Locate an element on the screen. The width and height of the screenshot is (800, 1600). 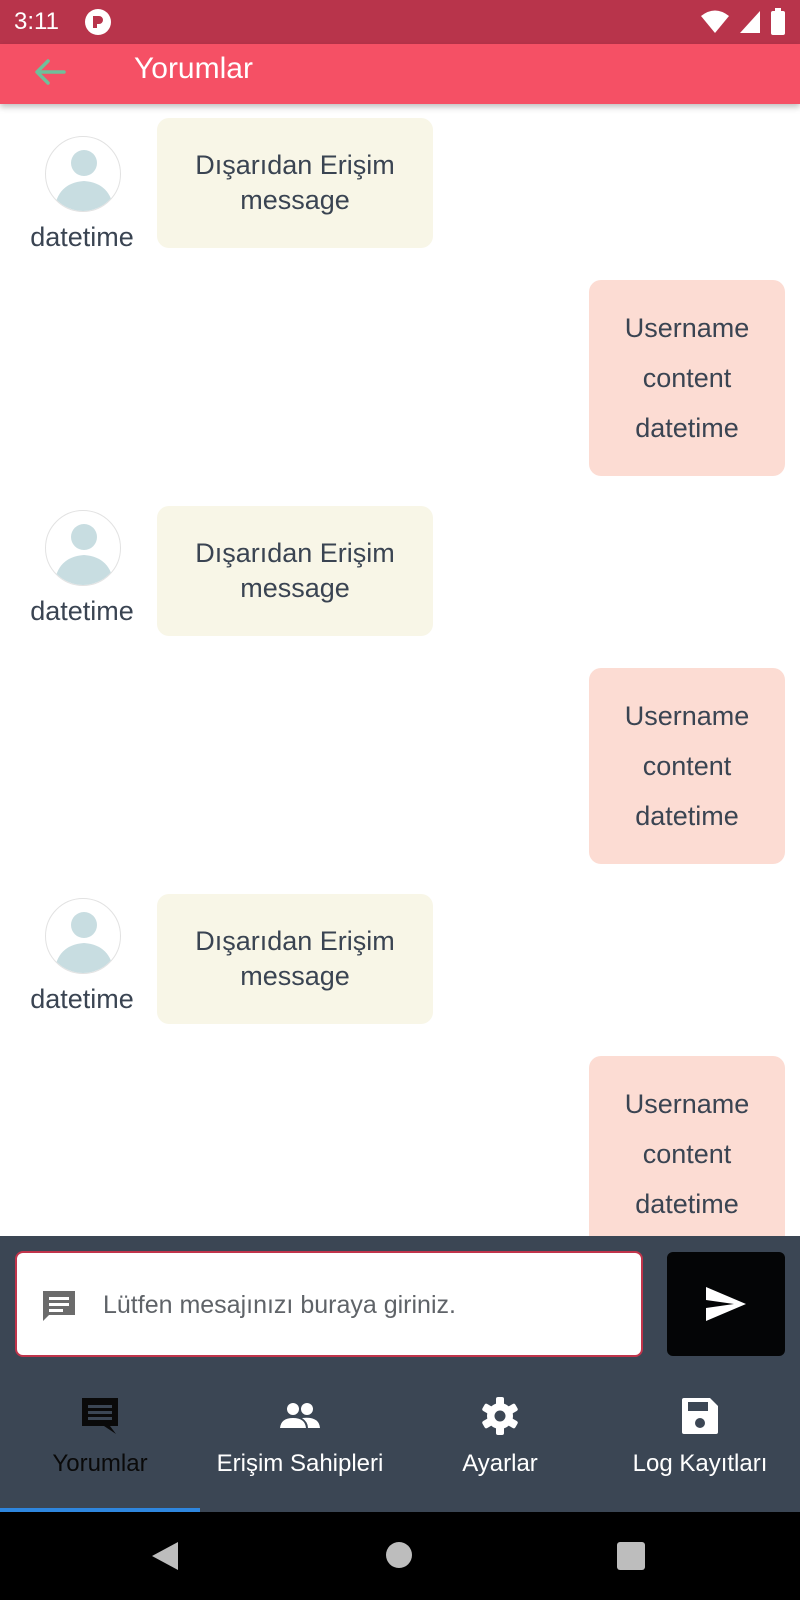
wifi-icon is located at coordinates (715, 21).